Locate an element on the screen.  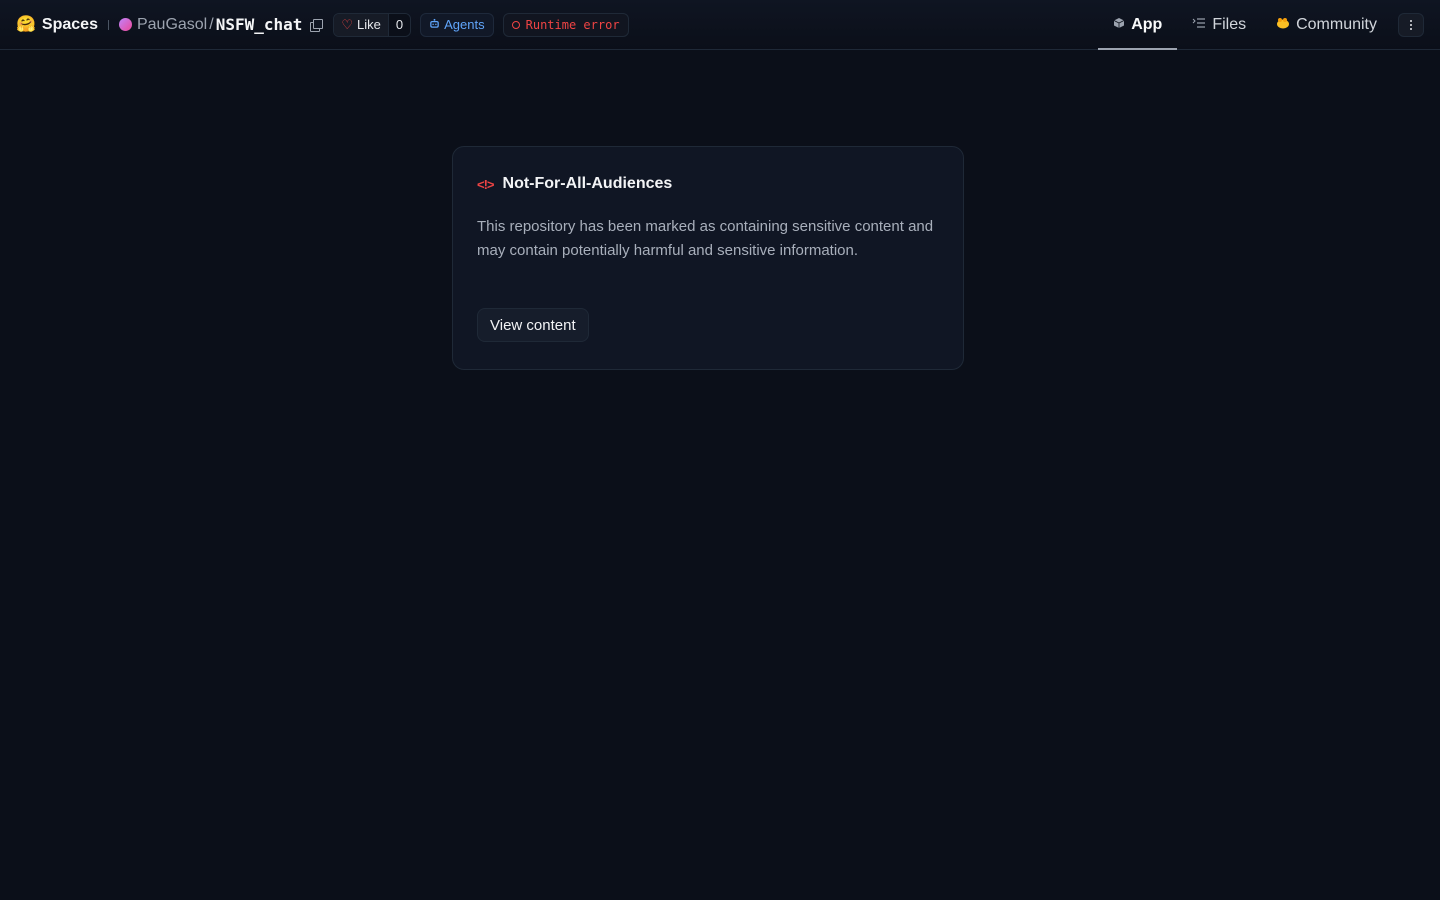
agents-button: Agents is located at coordinates (457, 24).